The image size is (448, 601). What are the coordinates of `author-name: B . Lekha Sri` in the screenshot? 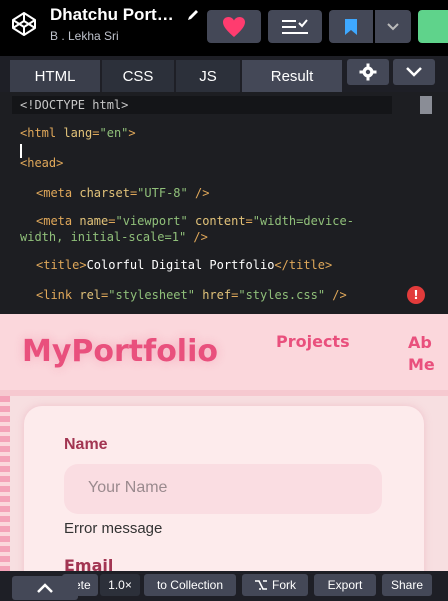 It's located at (84, 36).